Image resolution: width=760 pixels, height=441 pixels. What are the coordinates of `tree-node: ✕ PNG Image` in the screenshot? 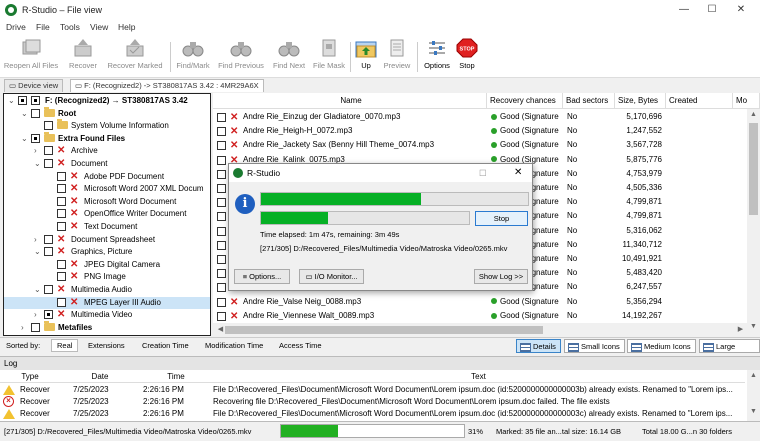 It's located at (107, 277).